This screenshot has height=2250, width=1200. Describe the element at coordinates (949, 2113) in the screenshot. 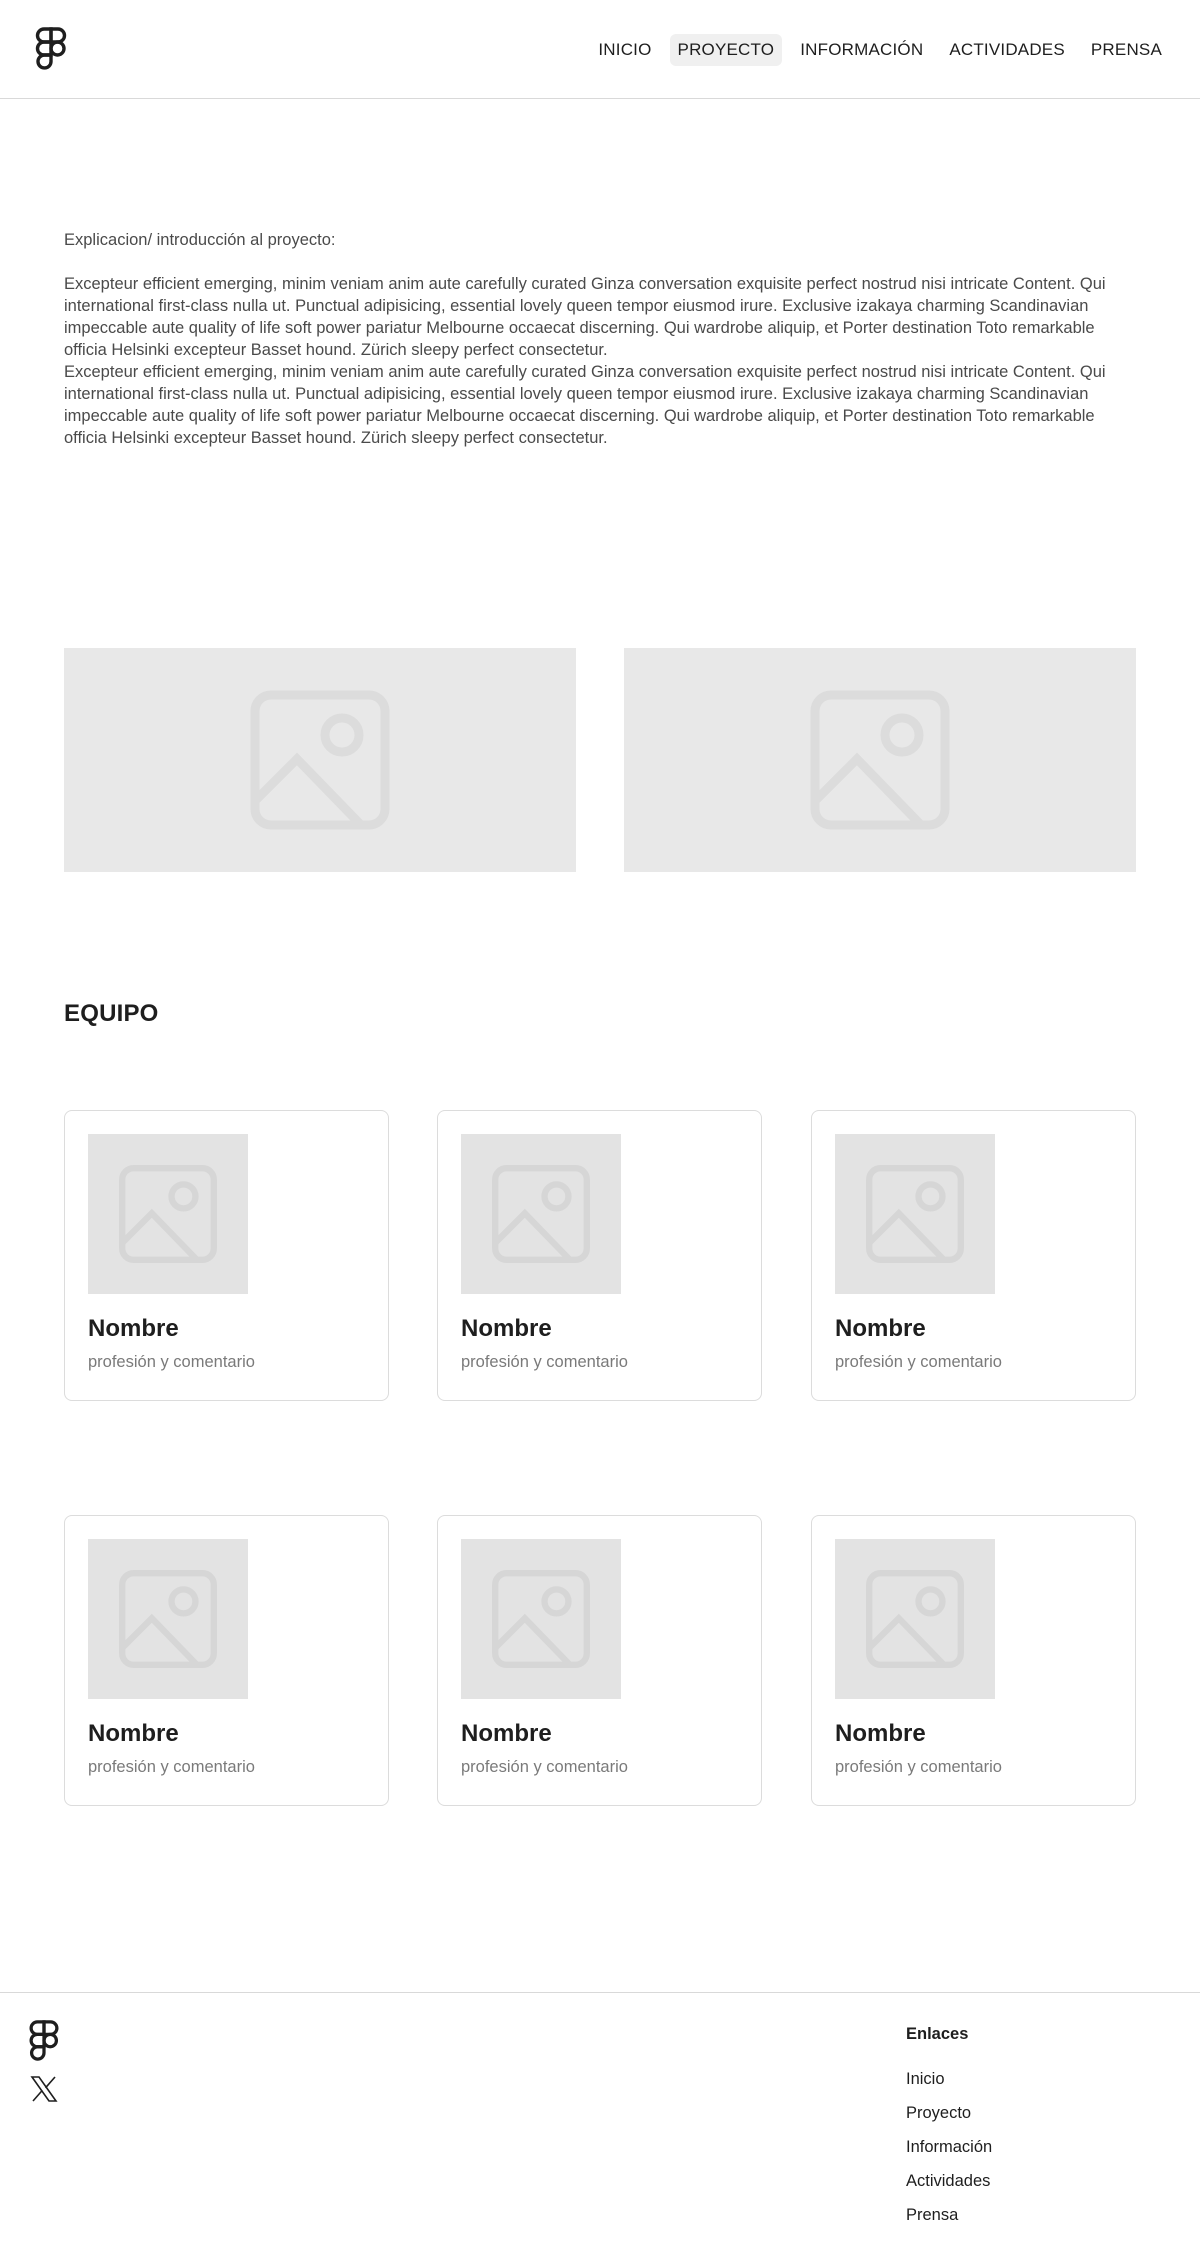

I see `footer-link-proyecto: Proyecto` at that location.